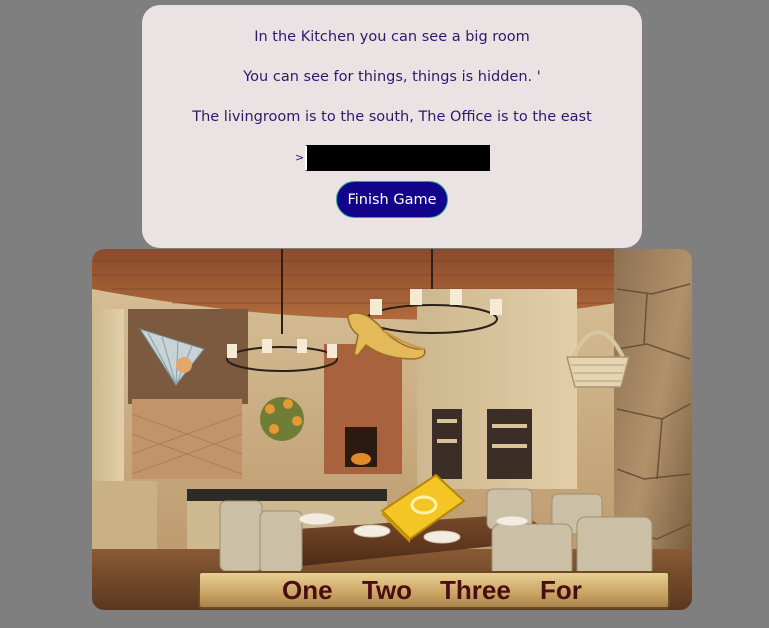  I want to click on inventory-slot-1: One, so click(307, 590).